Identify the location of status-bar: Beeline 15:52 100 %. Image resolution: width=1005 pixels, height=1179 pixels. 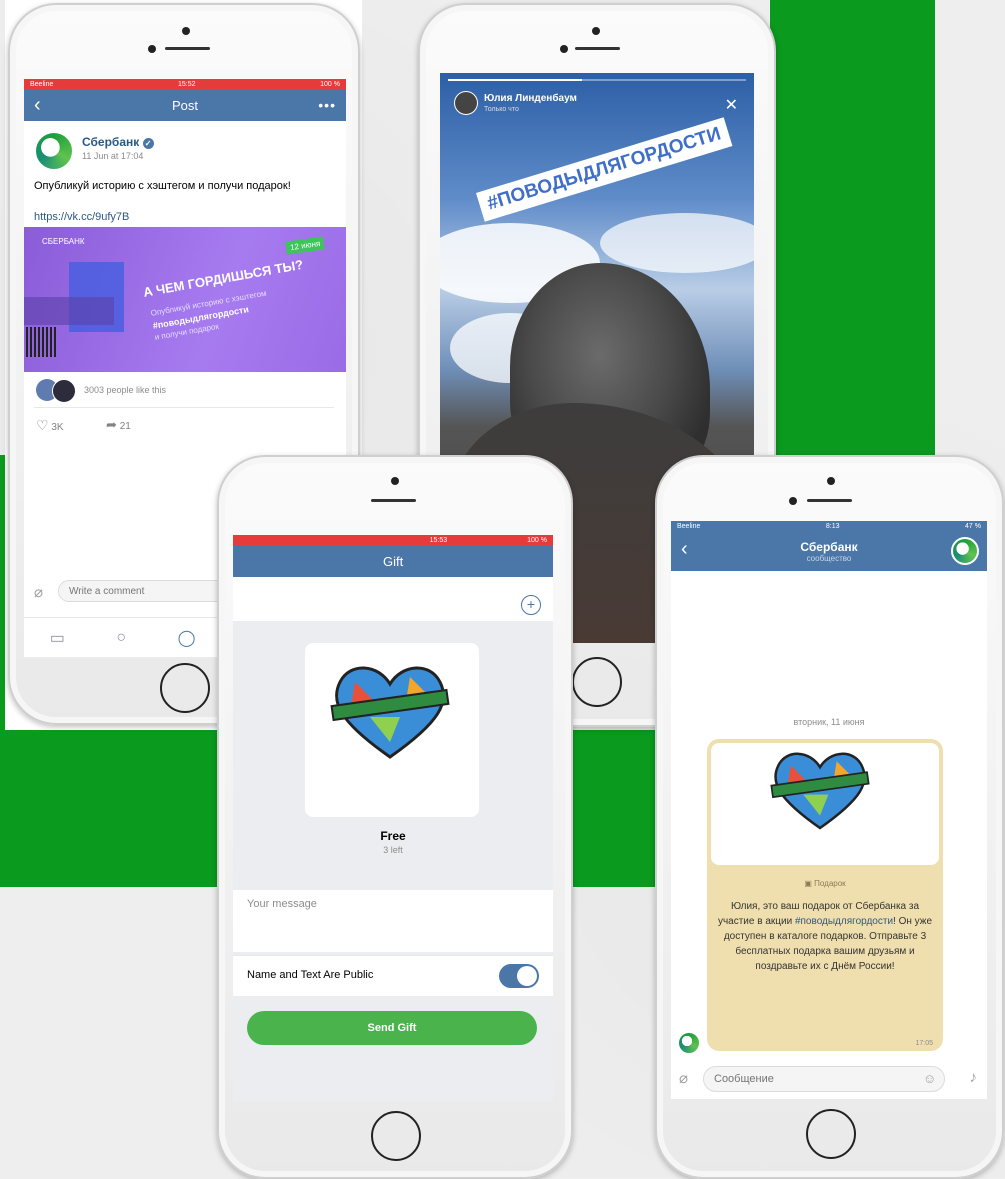
(185, 84).